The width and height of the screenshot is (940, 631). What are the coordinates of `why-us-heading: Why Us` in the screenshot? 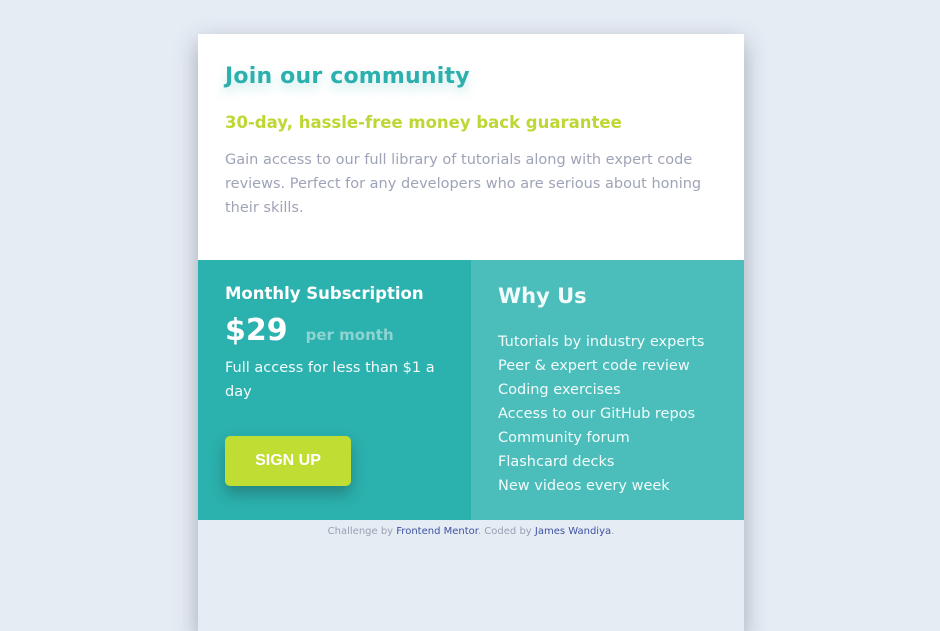 It's located at (542, 296).